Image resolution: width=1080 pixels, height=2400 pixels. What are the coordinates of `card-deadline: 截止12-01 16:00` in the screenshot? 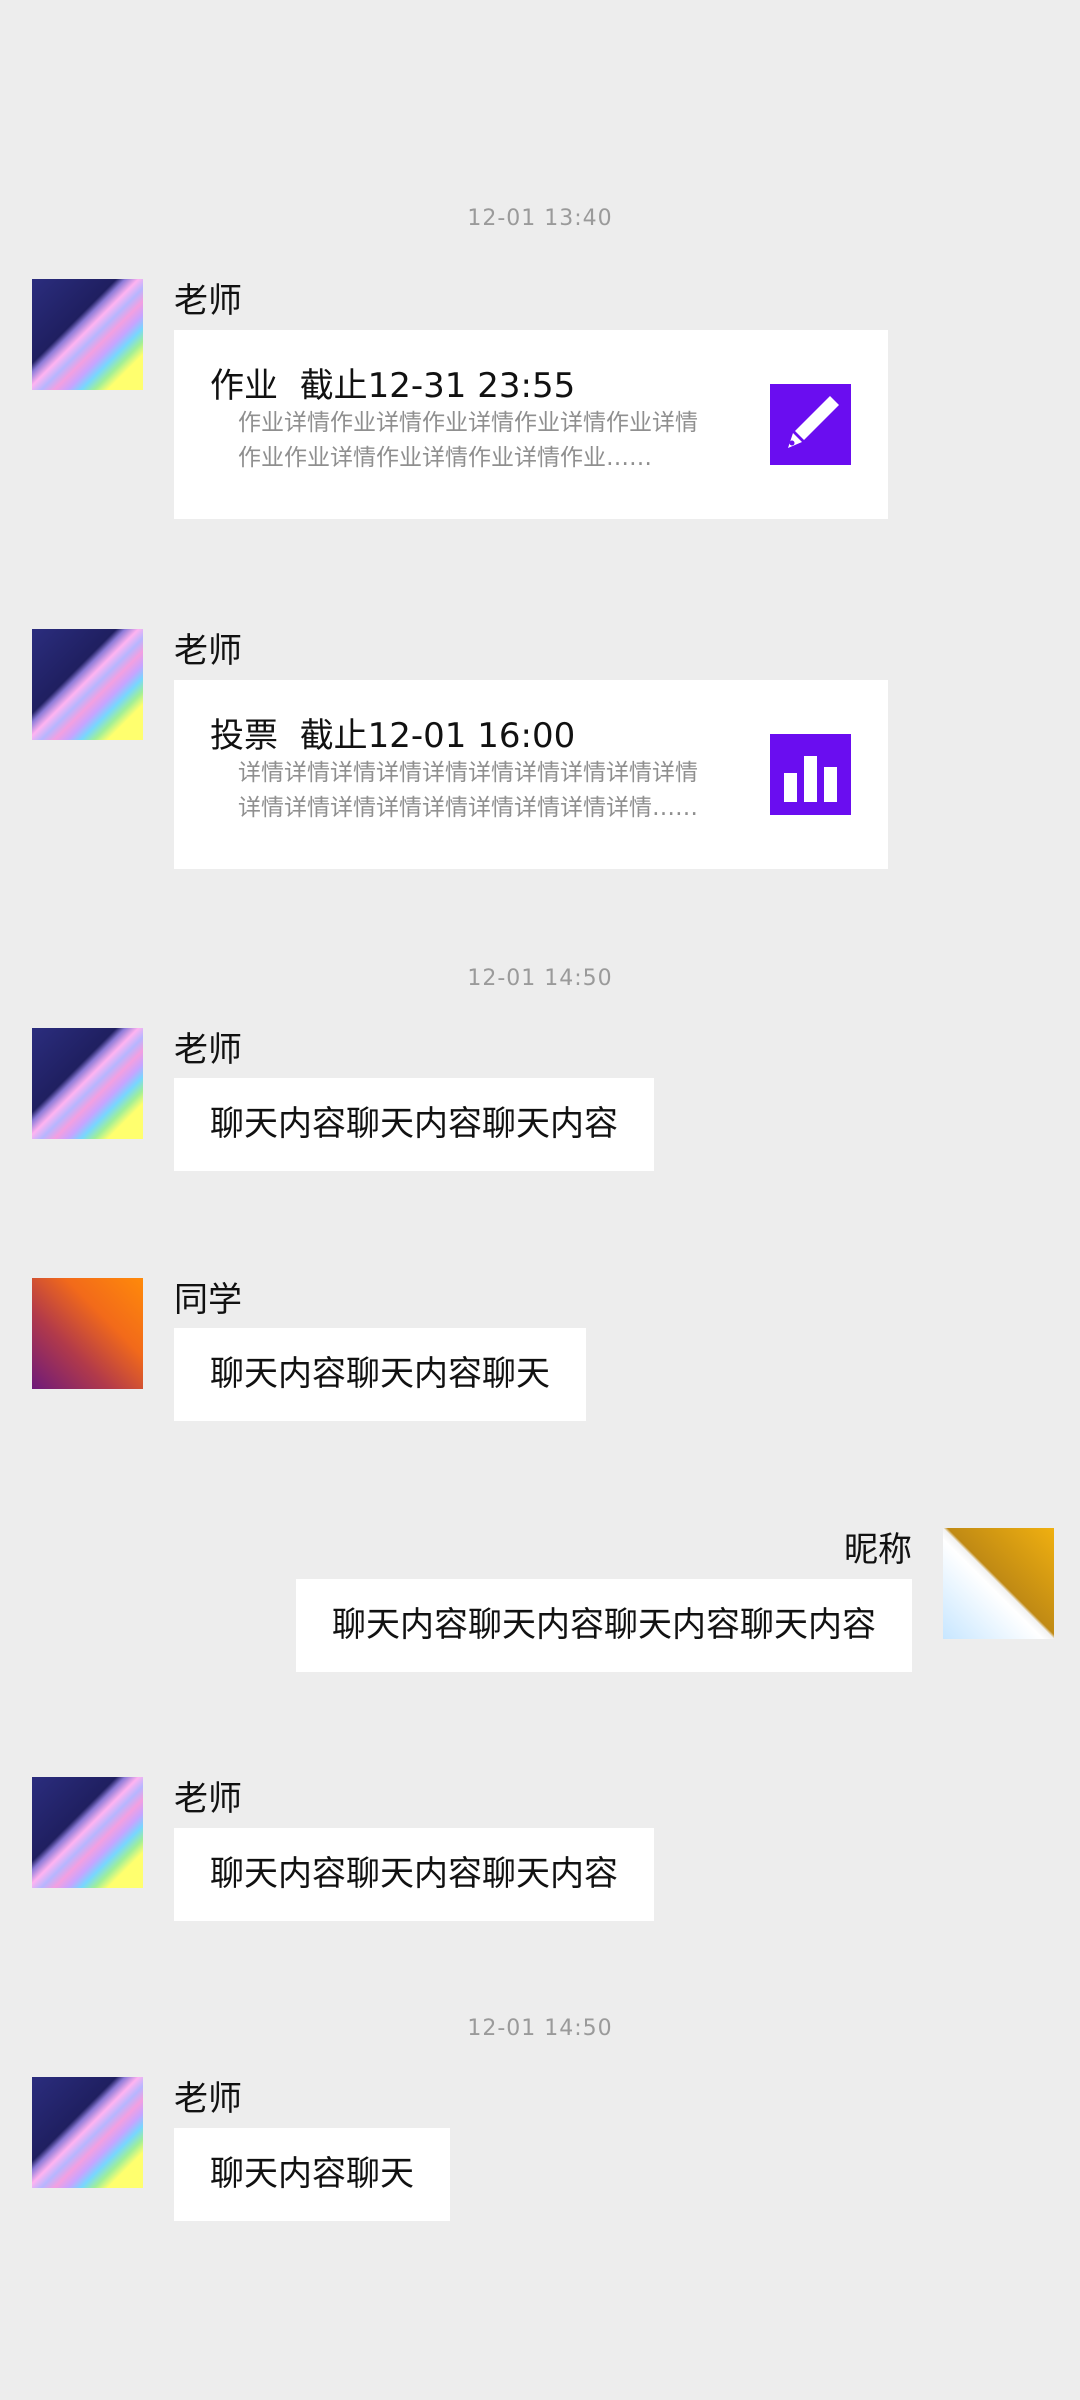 It's located at (437, 736).